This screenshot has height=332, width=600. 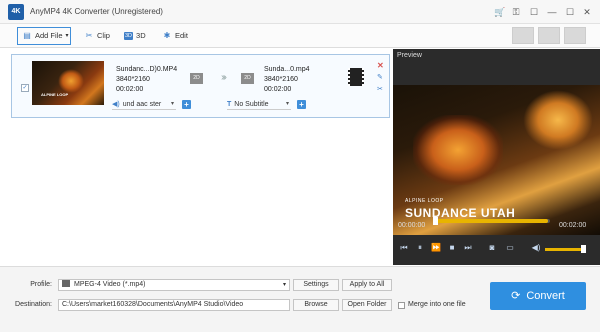 What do you see at coordinates (367, 285) in the screenshot?
I see `apply-to-all-button: Apply to All` at bounding box center [367, 285].